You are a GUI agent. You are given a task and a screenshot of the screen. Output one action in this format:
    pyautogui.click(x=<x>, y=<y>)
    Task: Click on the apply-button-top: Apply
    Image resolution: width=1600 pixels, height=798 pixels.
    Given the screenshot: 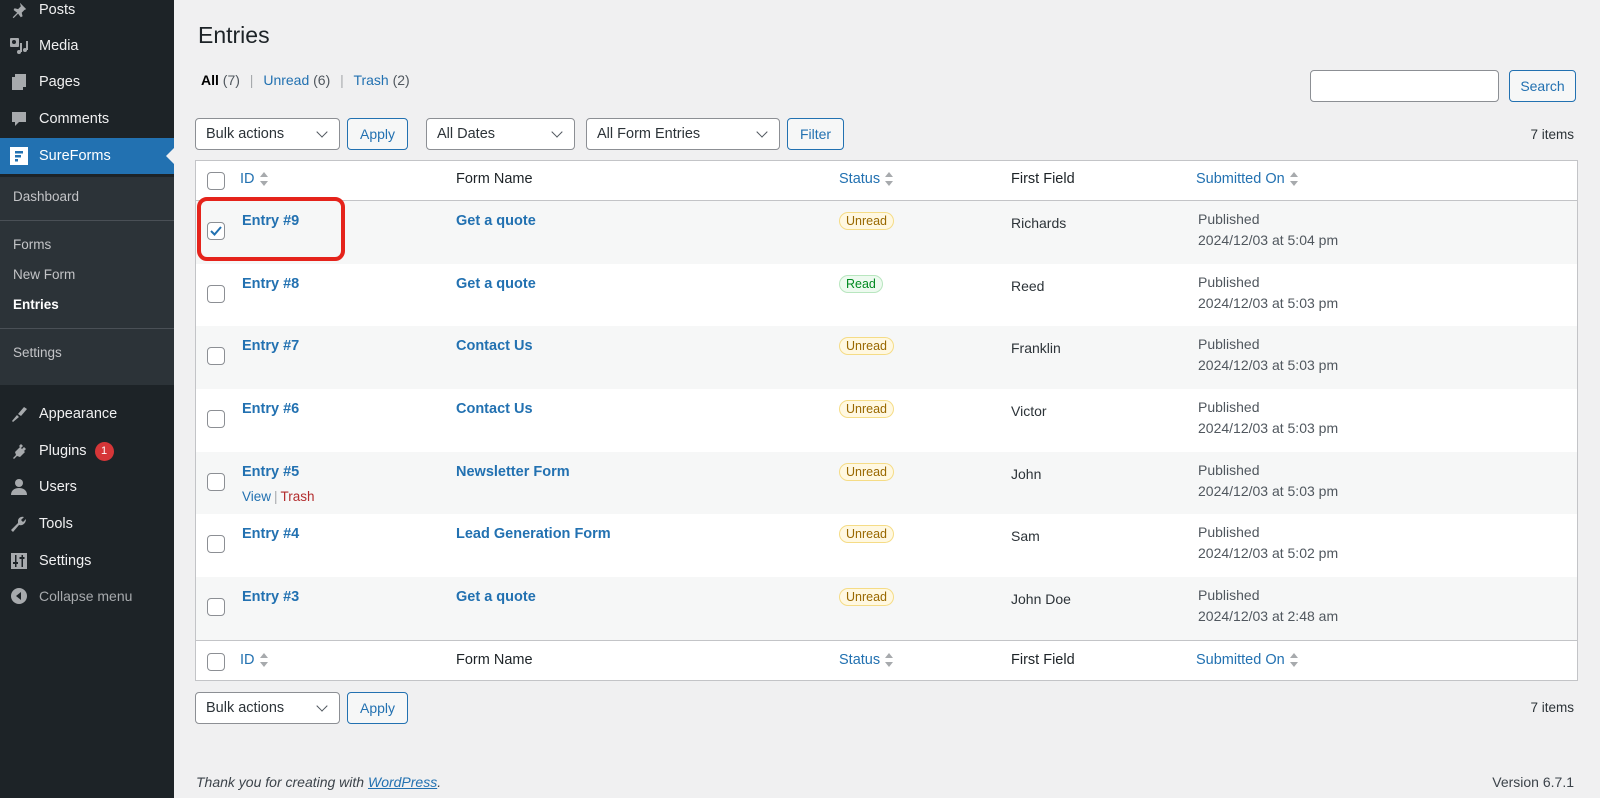 What is the action you would take?
    pyautogui.click(x=377, y=134)
    